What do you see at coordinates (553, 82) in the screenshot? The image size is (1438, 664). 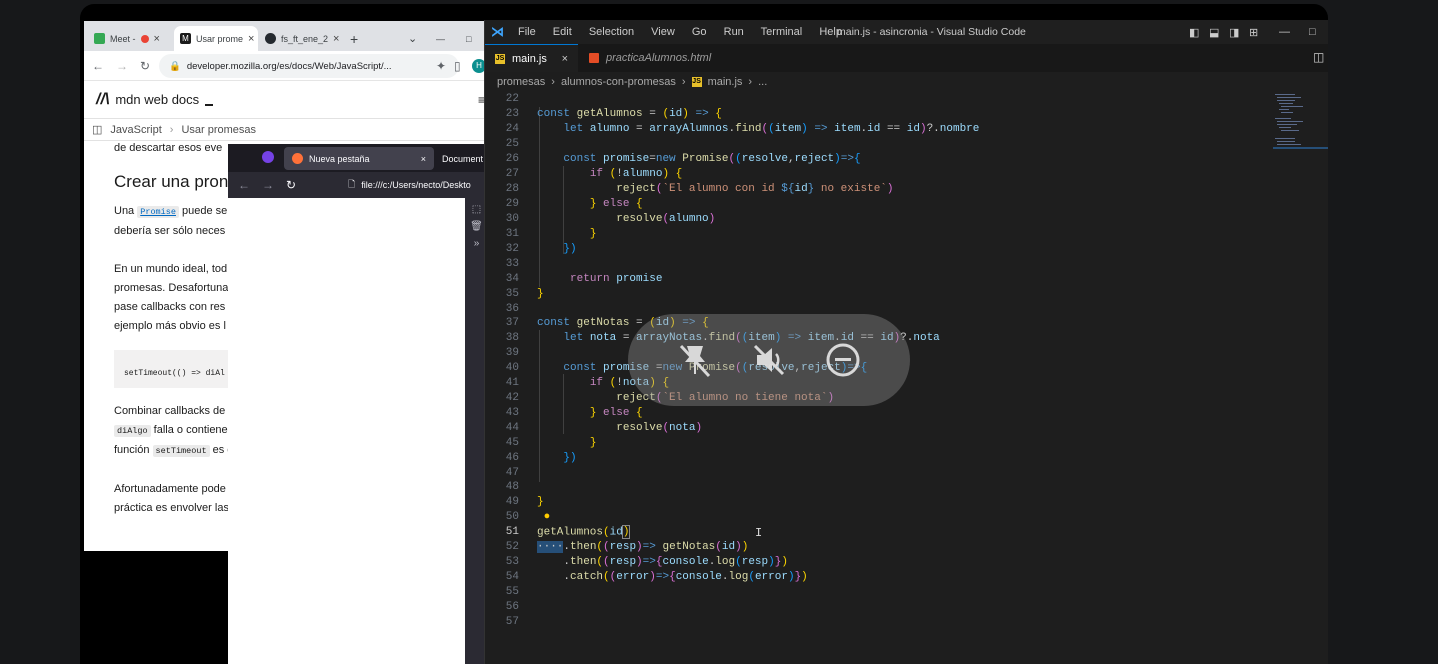 I see `chevron-right-icon: ›` at bounding box center [553, 82].